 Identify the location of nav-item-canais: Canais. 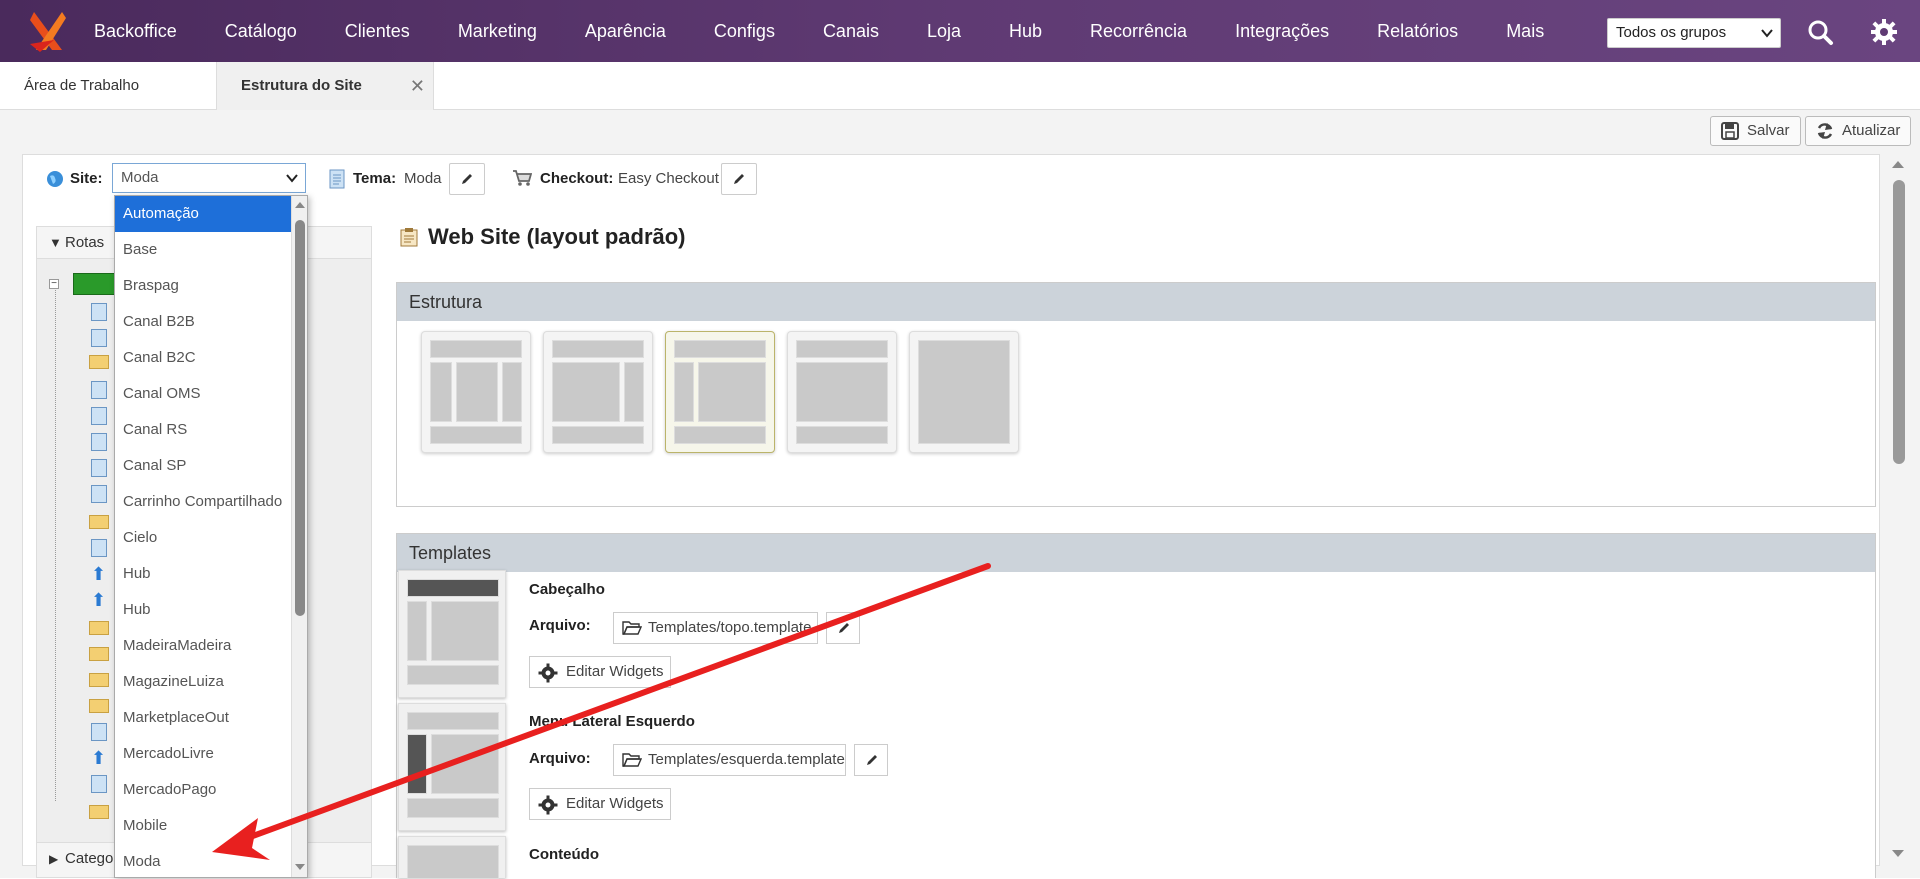
(851, 31).